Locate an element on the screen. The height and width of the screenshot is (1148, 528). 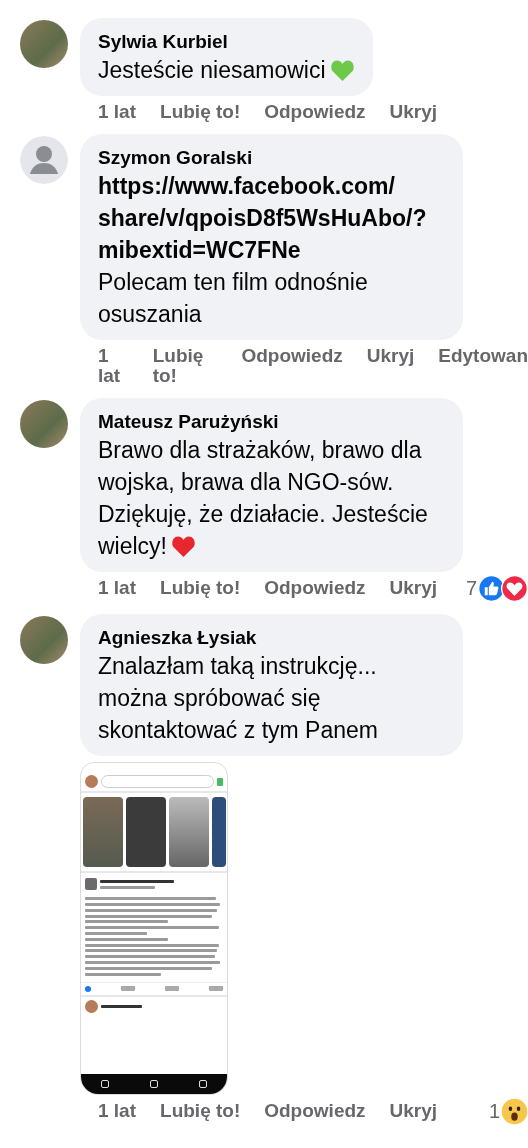
phone-screenshot-drawing is located at coordinates (154, 928).